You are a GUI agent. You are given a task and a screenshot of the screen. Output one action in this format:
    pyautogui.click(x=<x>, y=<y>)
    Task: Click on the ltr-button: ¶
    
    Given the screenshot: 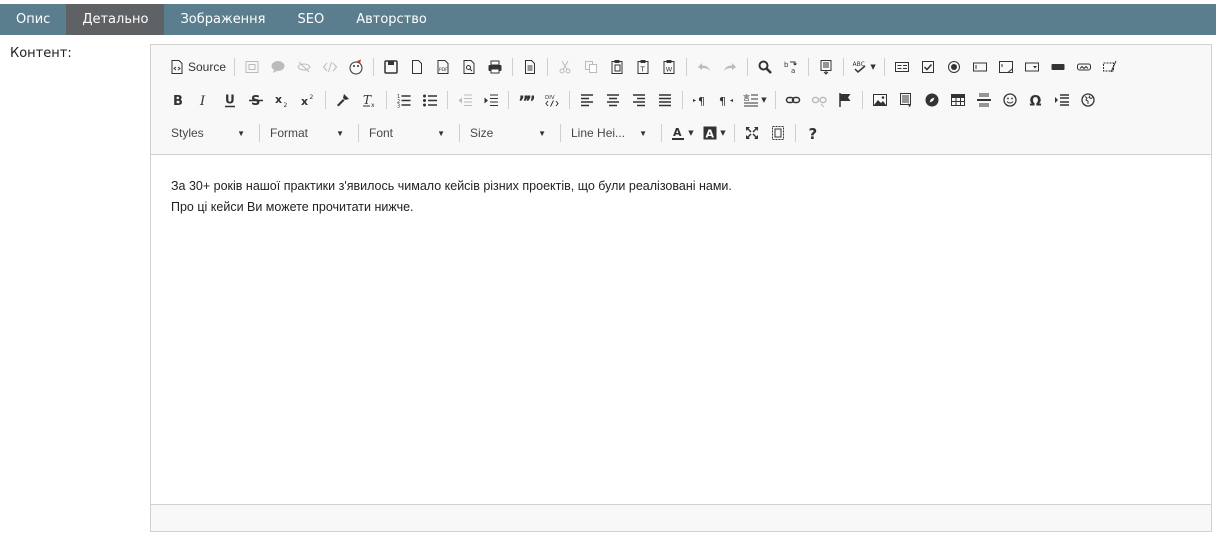 What is the action you would take?
    pyautogui.click(x=700, y=100)
    